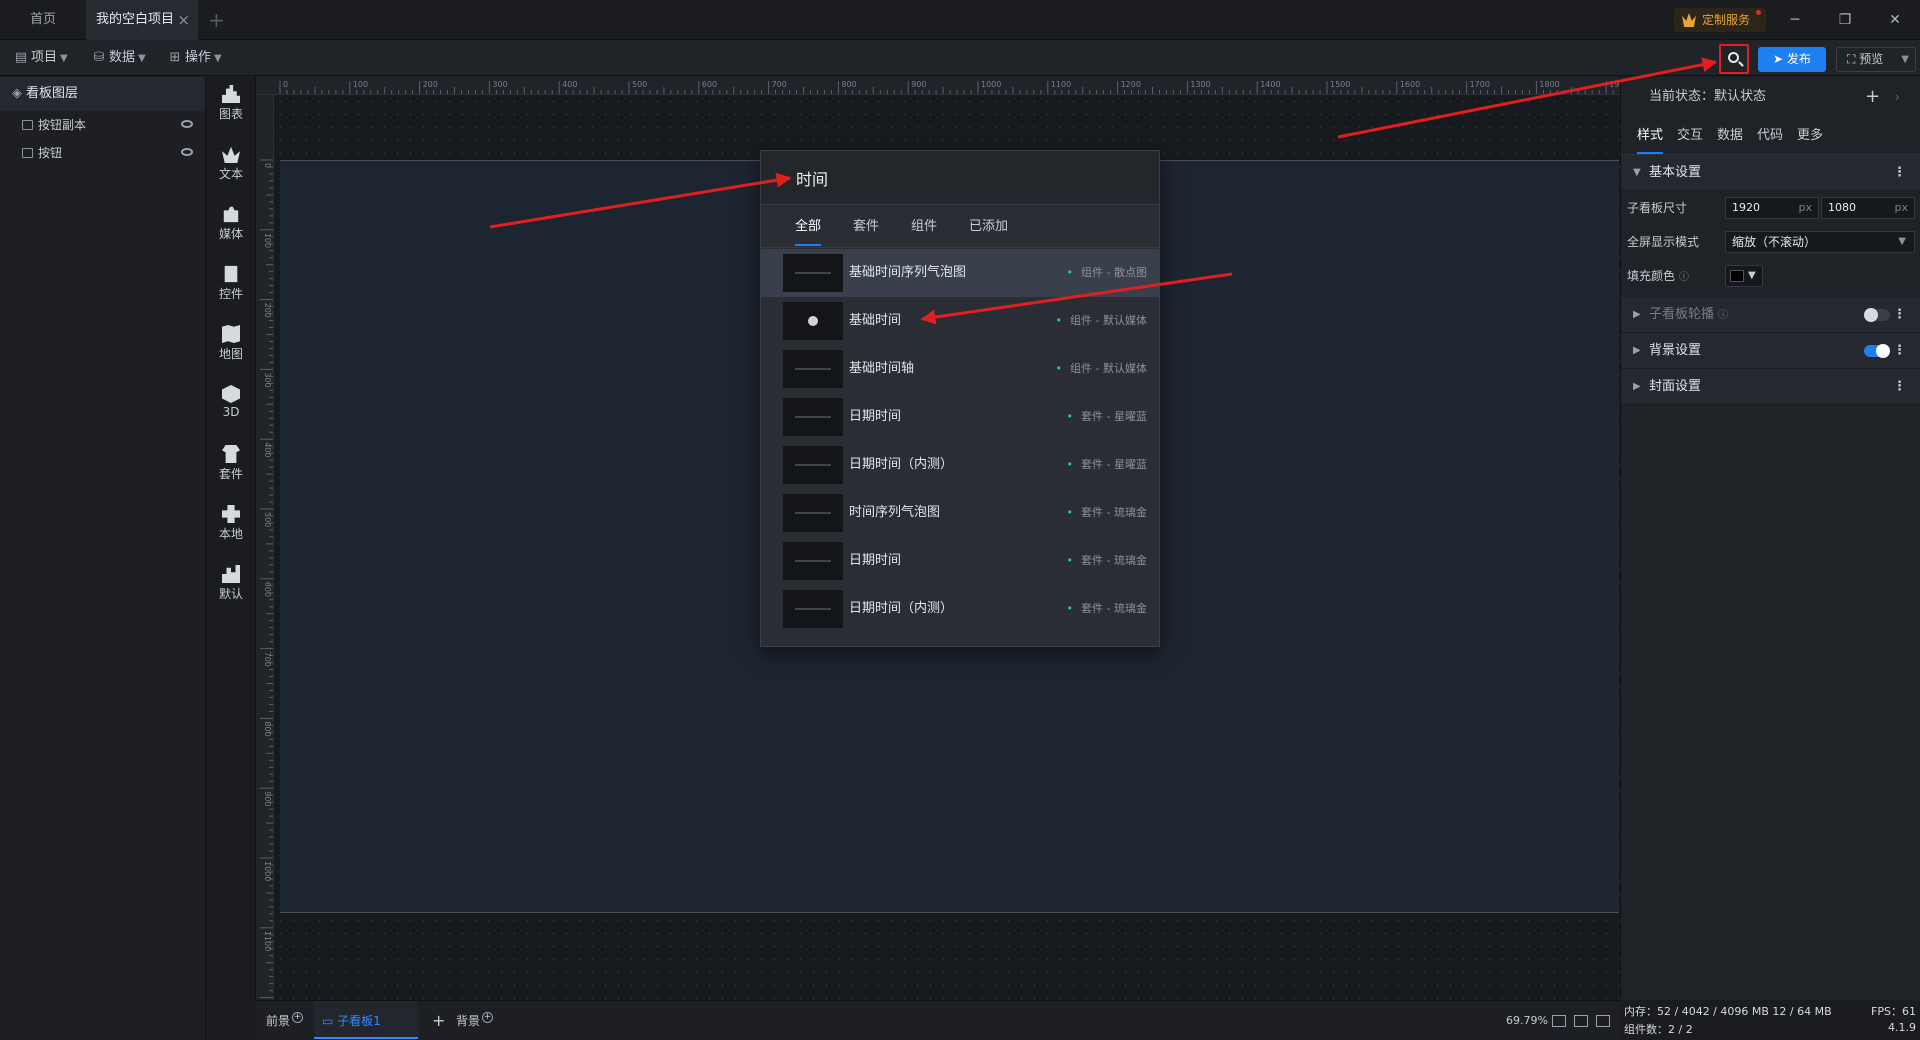  Describe the element at coordinates (1770, 173) in the screenshot. I see `basic-settings-header: ▼ 基本设置 ⋮` at that location.